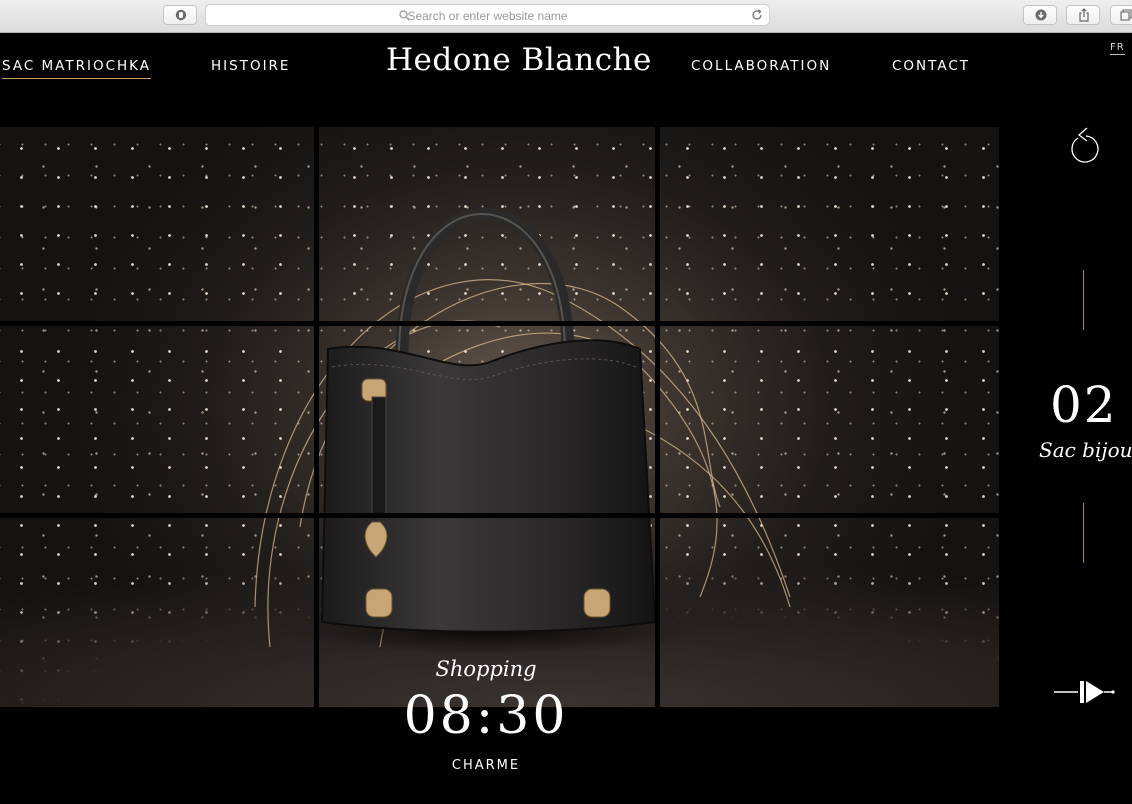 The width and height of the screenshot is (1132, 804). What do you see at coordinates (1126, 15) in the screenshot?
I see `tabs-icon` at bounding box center [1126, 15].